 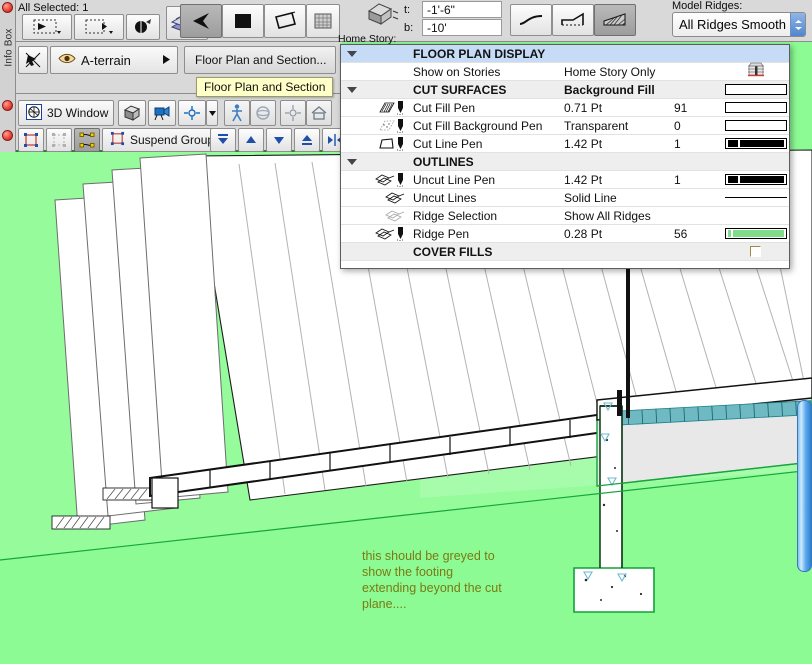 What do you see at coordinates (31, 140) in the screenshot?
I see `group-icon` at bounding box center [31, 140].